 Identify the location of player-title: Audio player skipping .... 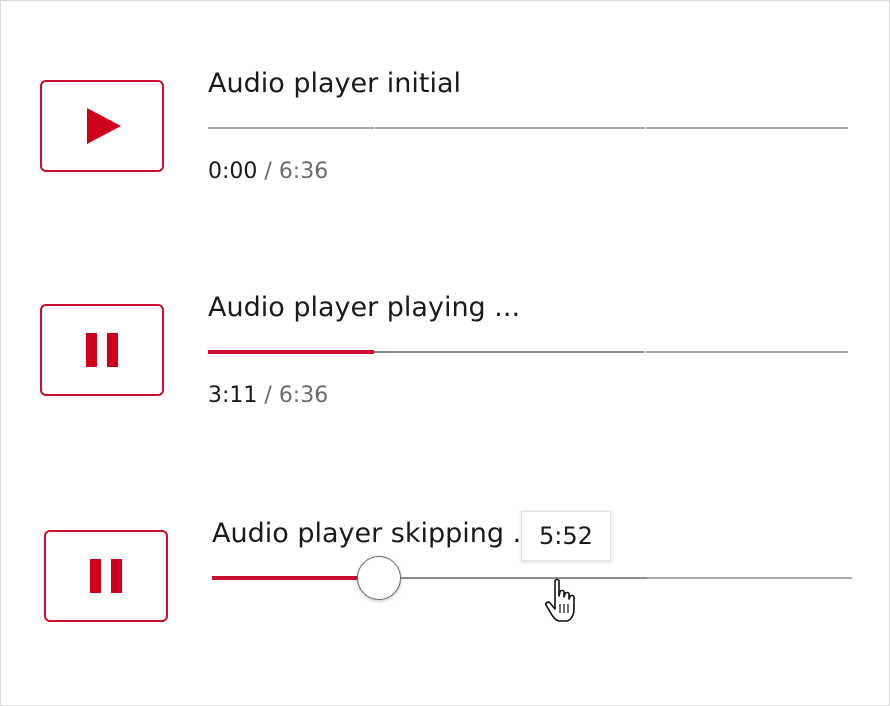
(375, 533).